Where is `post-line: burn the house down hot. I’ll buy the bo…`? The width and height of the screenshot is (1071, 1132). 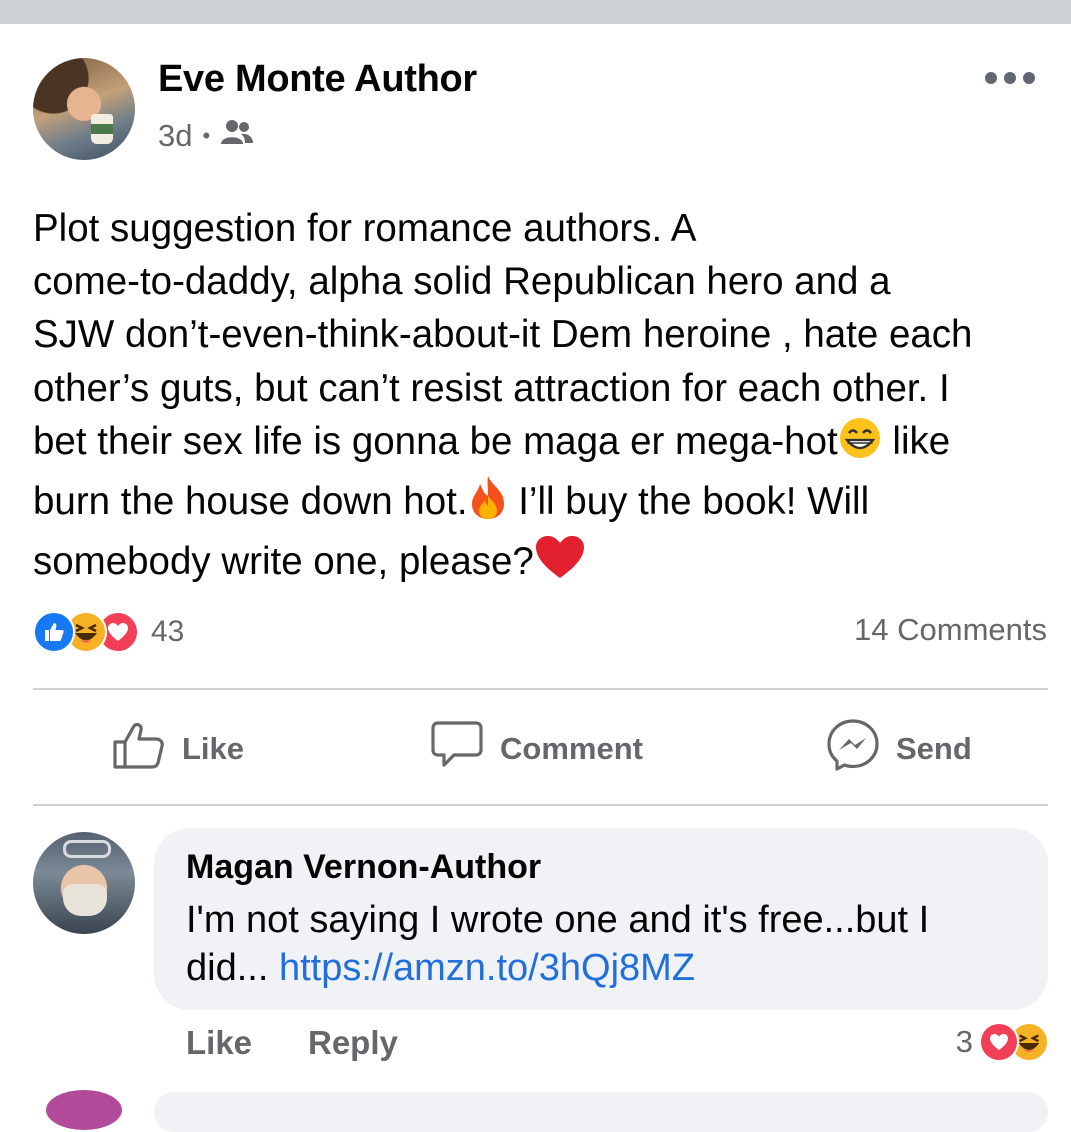 post-line: burn the house down hot. I’ll buy the bo… is located at coordinates (538, 504).